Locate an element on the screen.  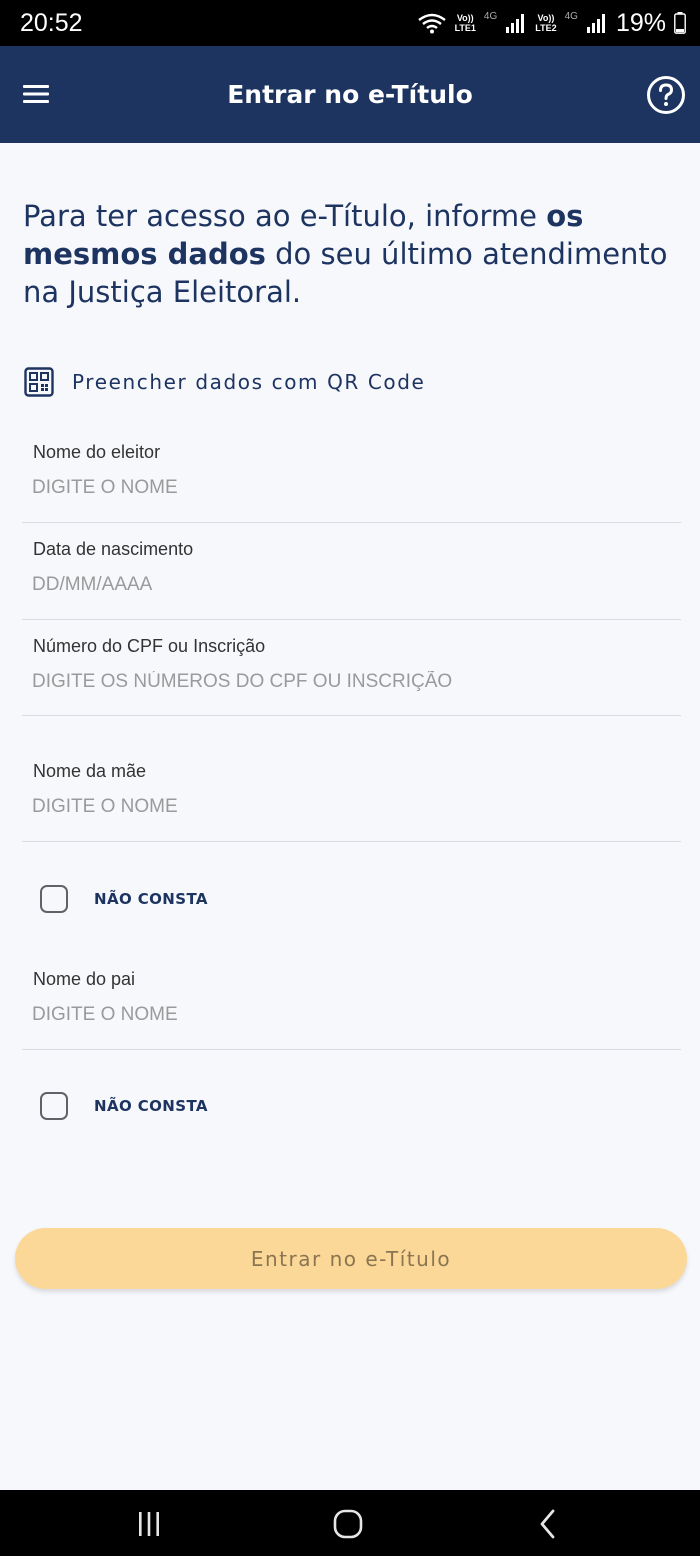
back-button is located at coordinates (548, 1524).